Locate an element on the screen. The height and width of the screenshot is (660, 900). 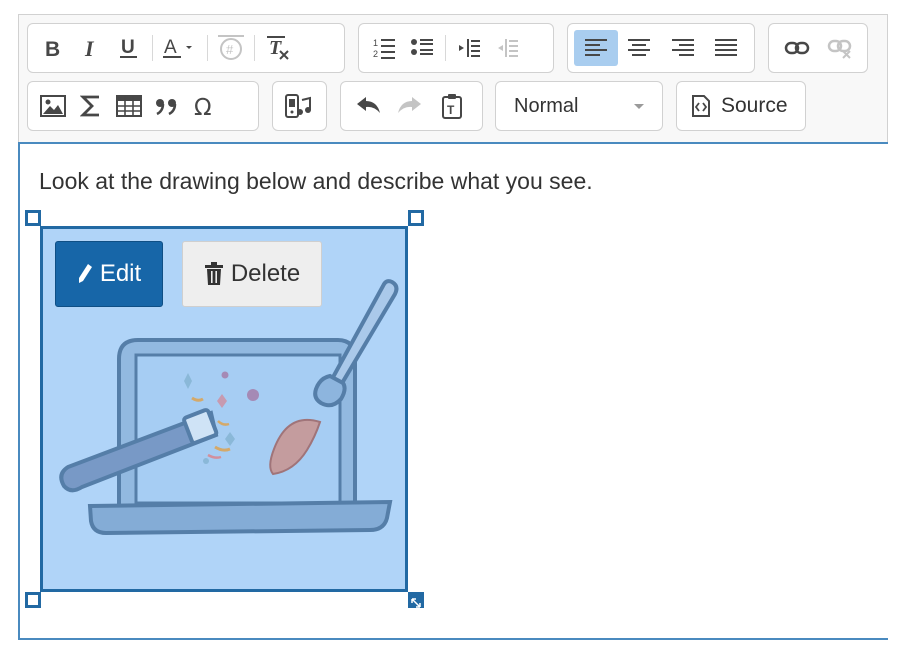
svg-text: 2 is located at coordinates (375, 54).